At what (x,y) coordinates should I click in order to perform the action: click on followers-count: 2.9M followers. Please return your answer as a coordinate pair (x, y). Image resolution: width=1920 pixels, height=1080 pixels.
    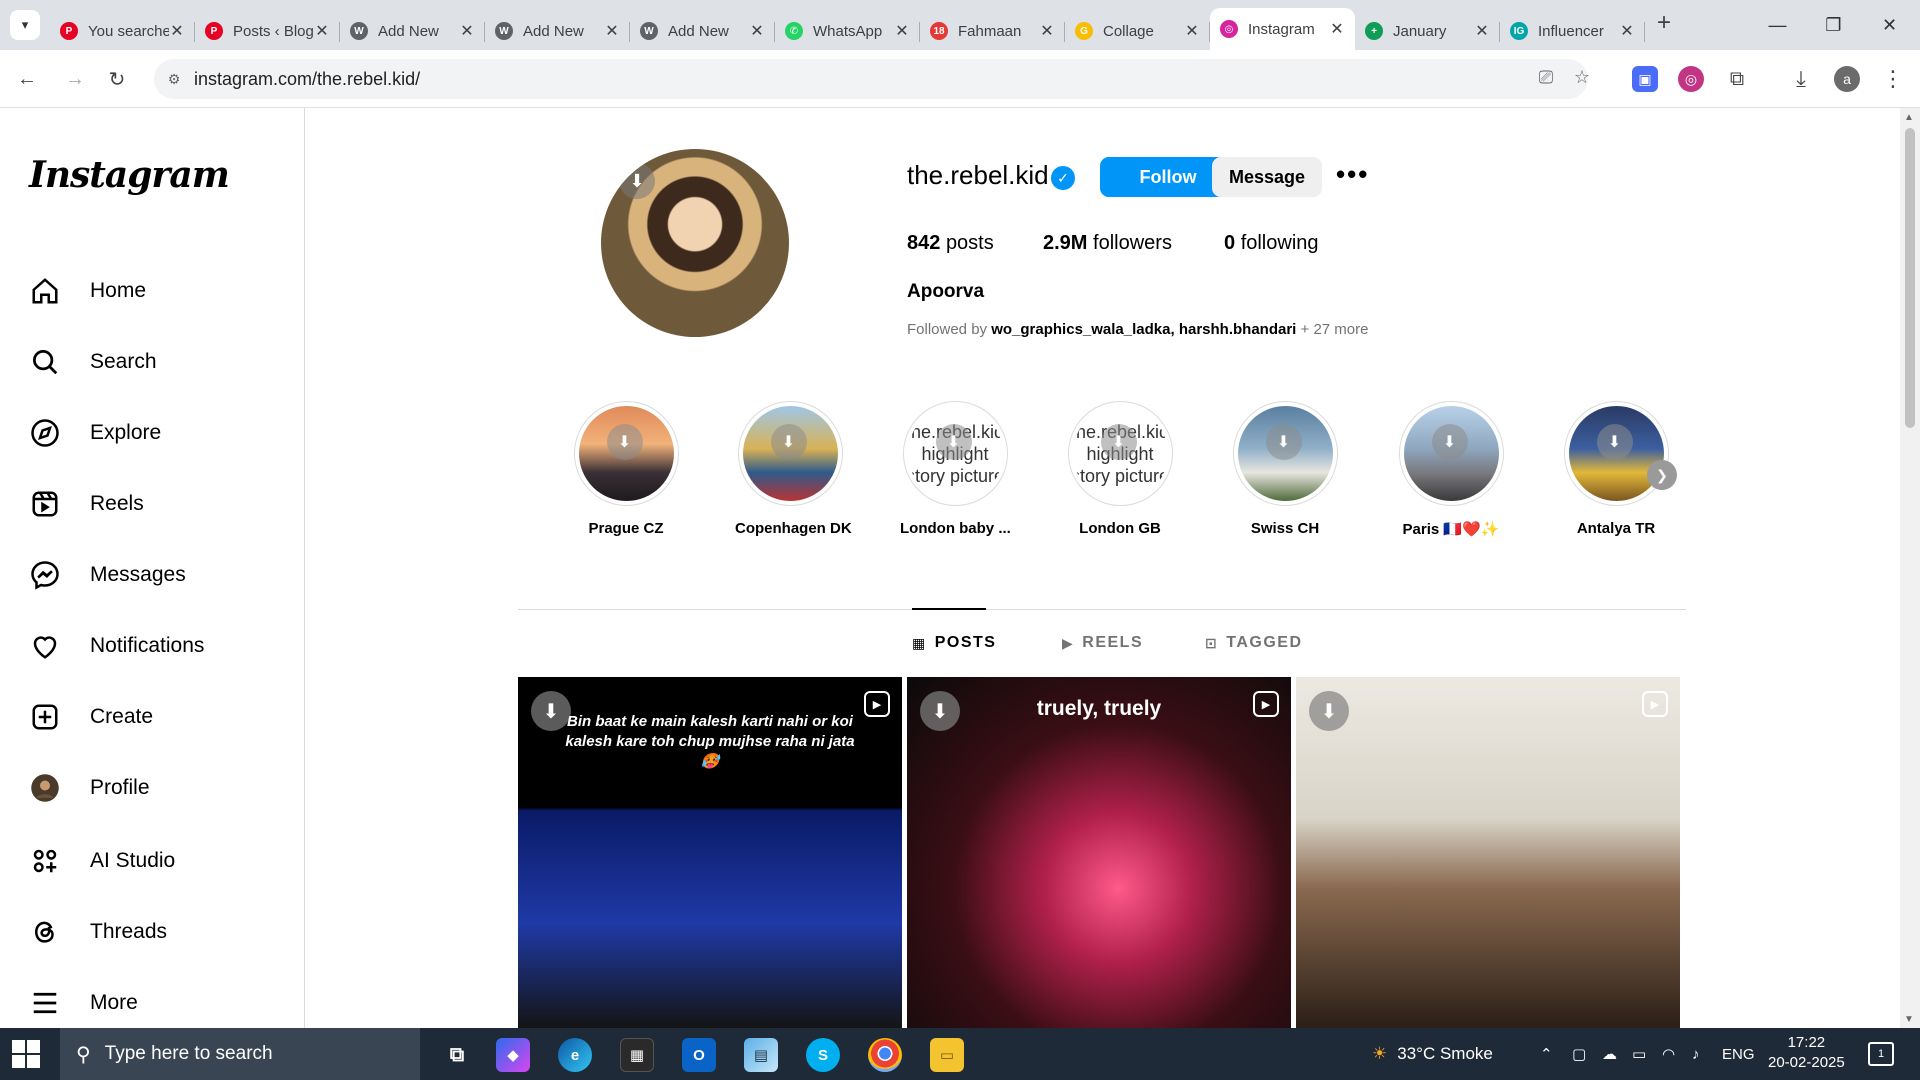
    Looking at the image, I should click on (1107, 243).